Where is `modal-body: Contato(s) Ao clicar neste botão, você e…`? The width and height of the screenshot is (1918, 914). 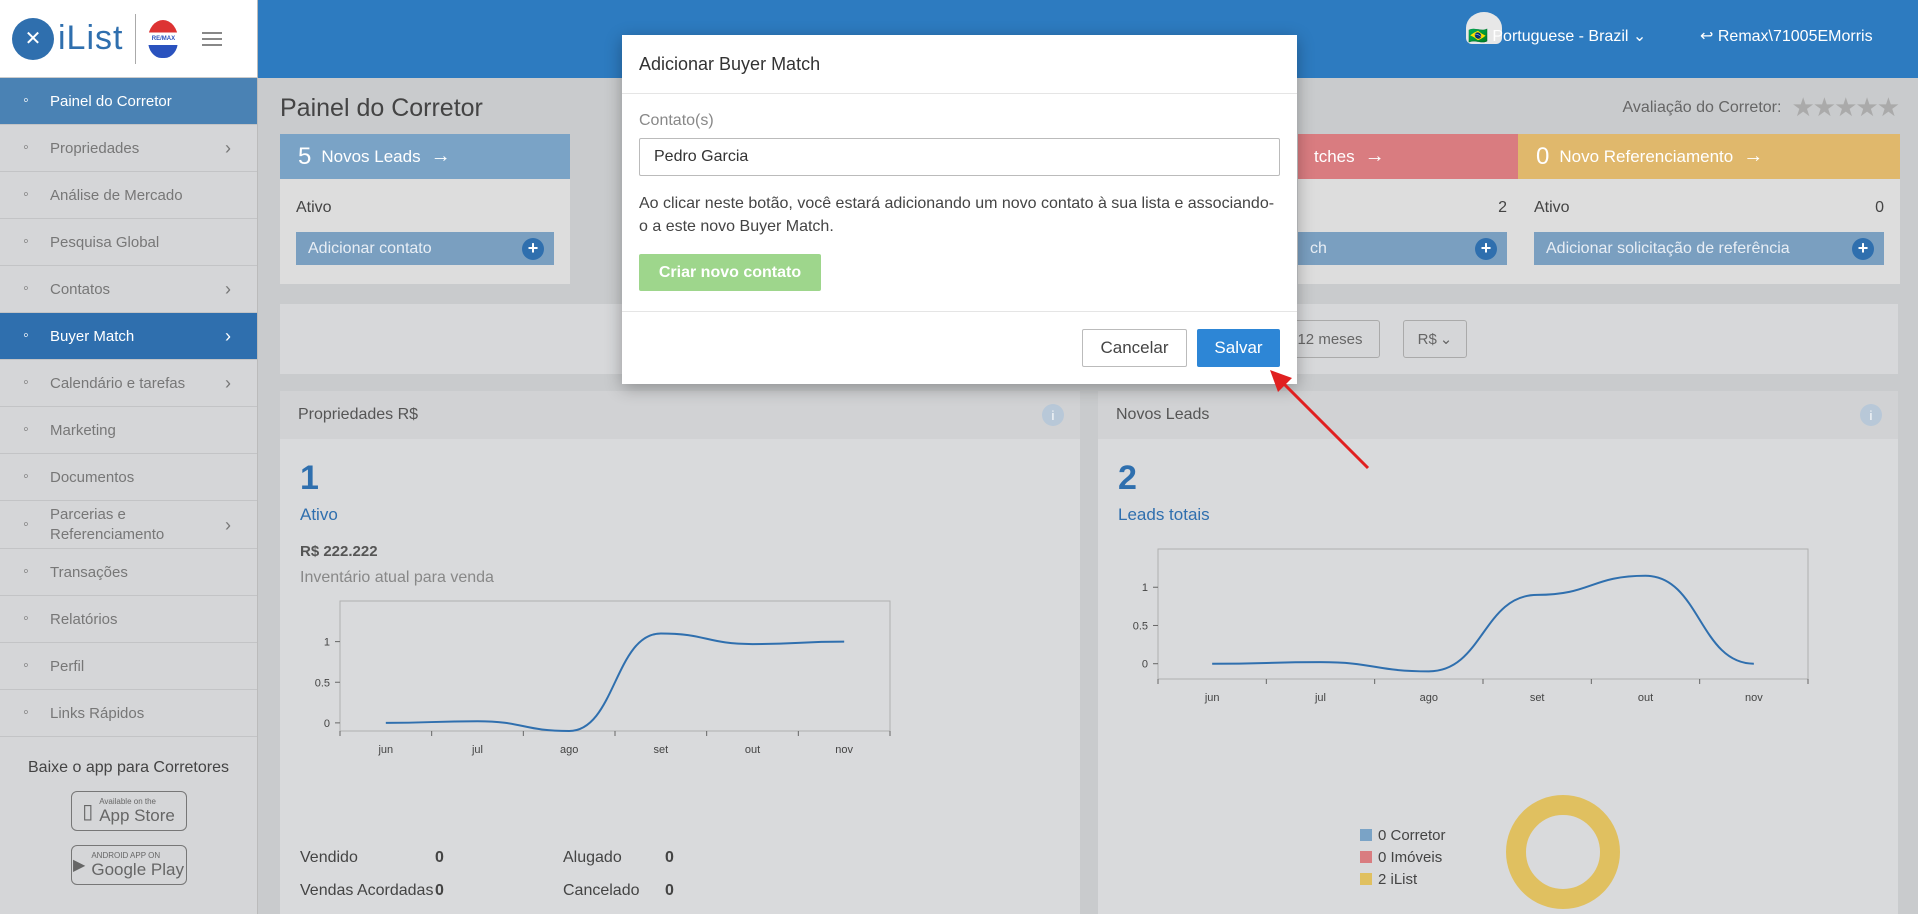 modal-body: Contato(s) Ao clicar neste botão, você e… is located at coordinates (959, 192).